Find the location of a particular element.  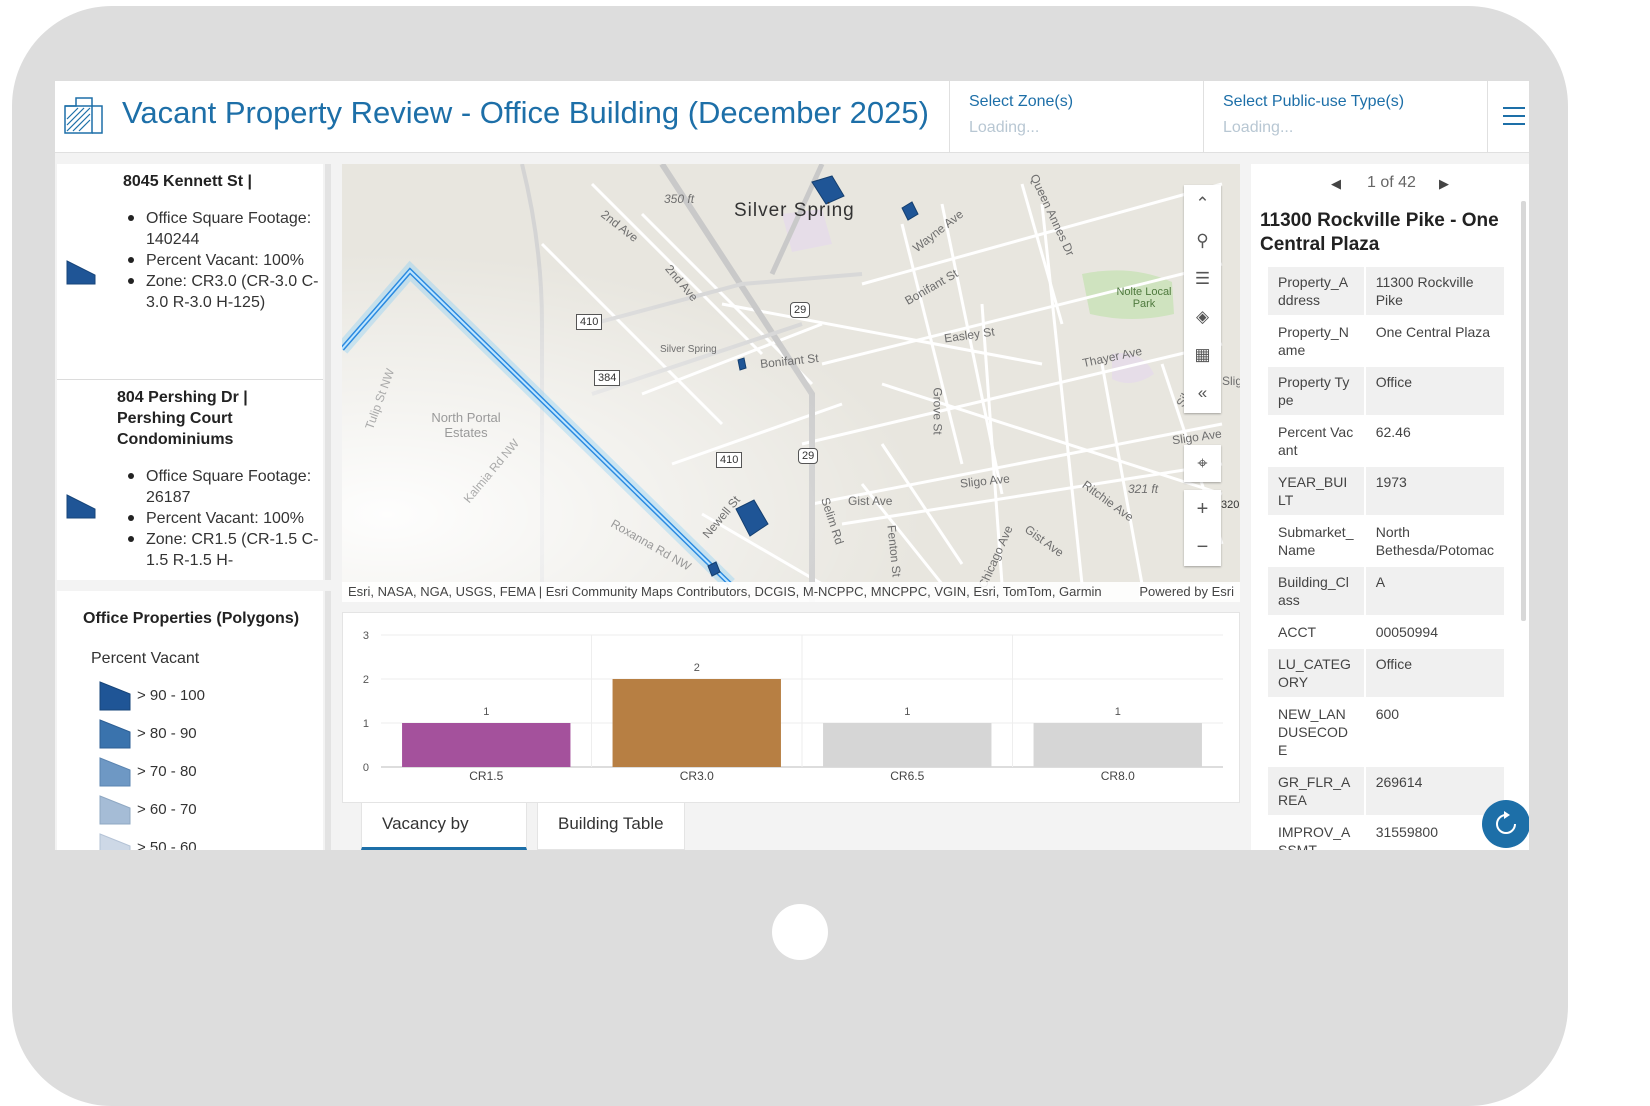

menu-icon is located at coordinates (1514, 108).